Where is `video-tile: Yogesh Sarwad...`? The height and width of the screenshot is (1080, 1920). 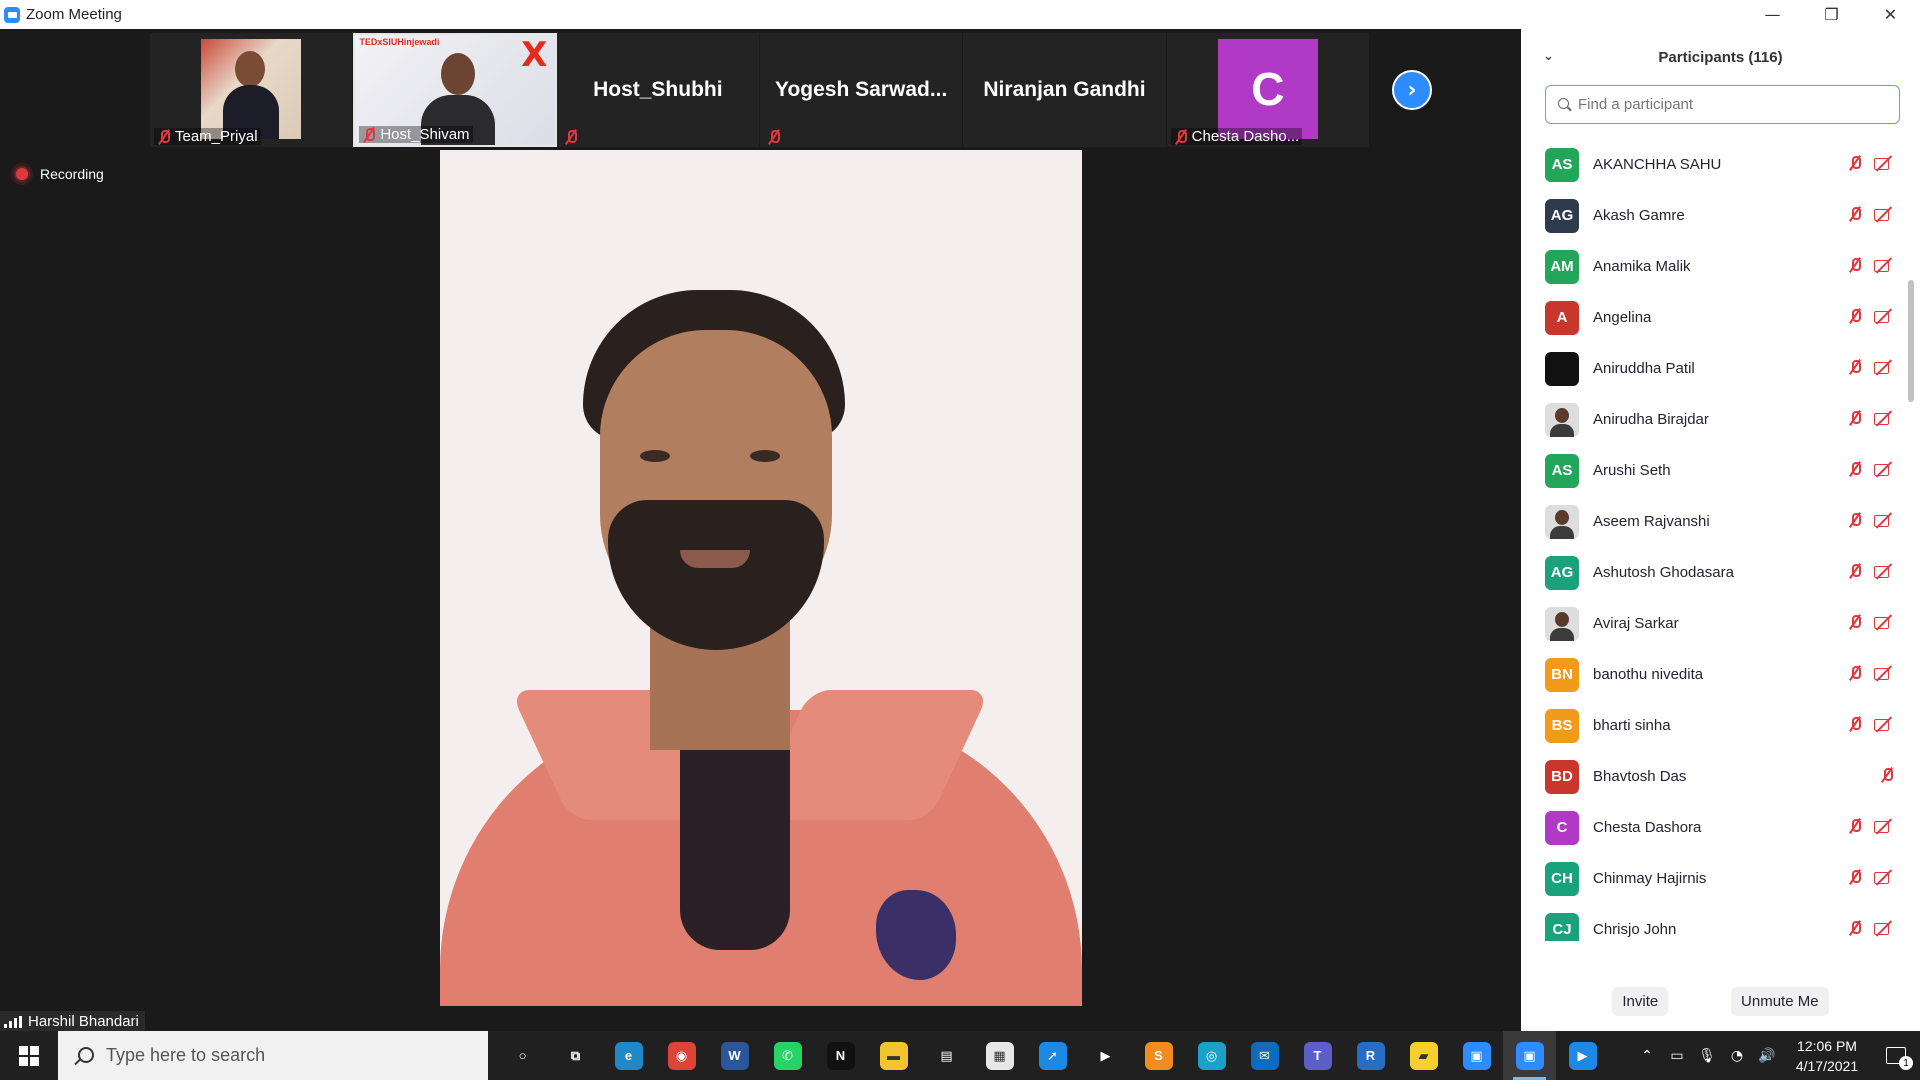 video-tile: Yogesh Sarwad... is located at coordinates (862, 90).